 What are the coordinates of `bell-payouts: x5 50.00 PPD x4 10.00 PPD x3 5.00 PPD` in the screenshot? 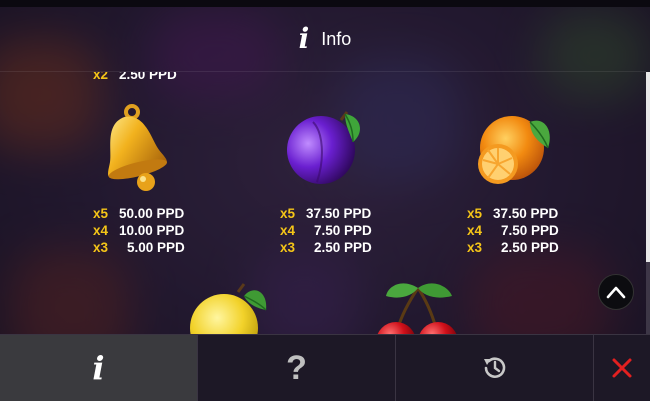 It's located at (139, 230).